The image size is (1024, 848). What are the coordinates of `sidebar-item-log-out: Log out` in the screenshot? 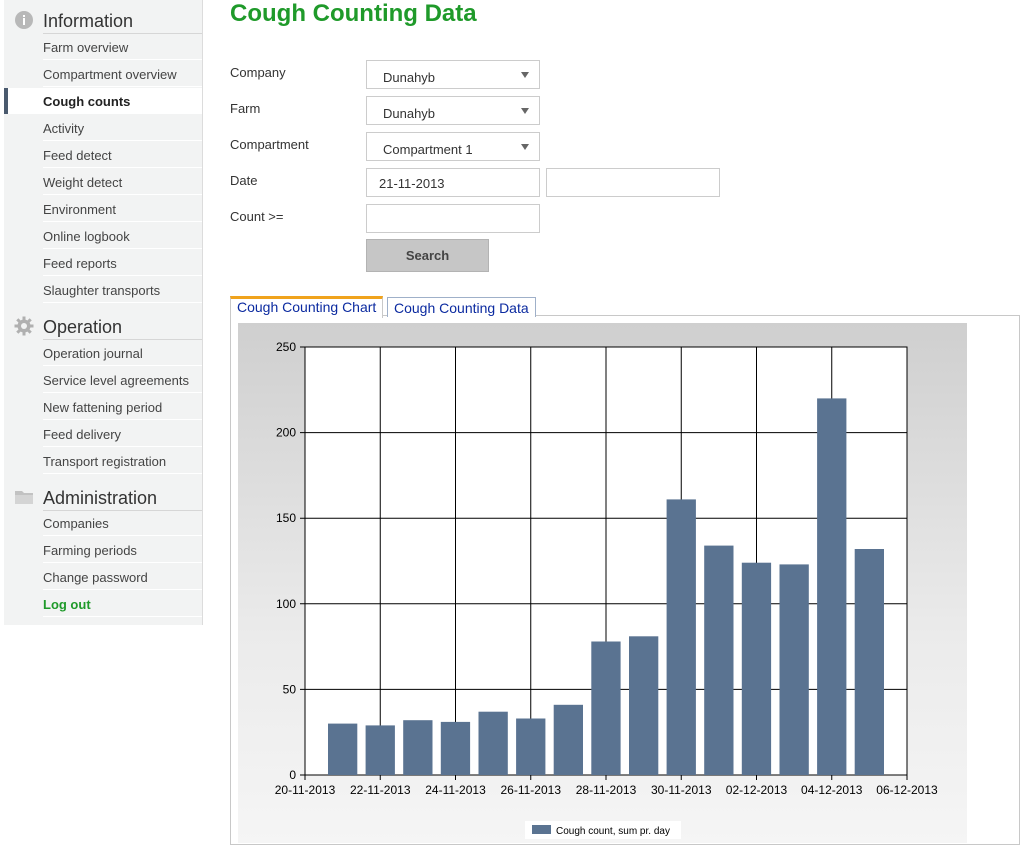 It's located at (105, 604).